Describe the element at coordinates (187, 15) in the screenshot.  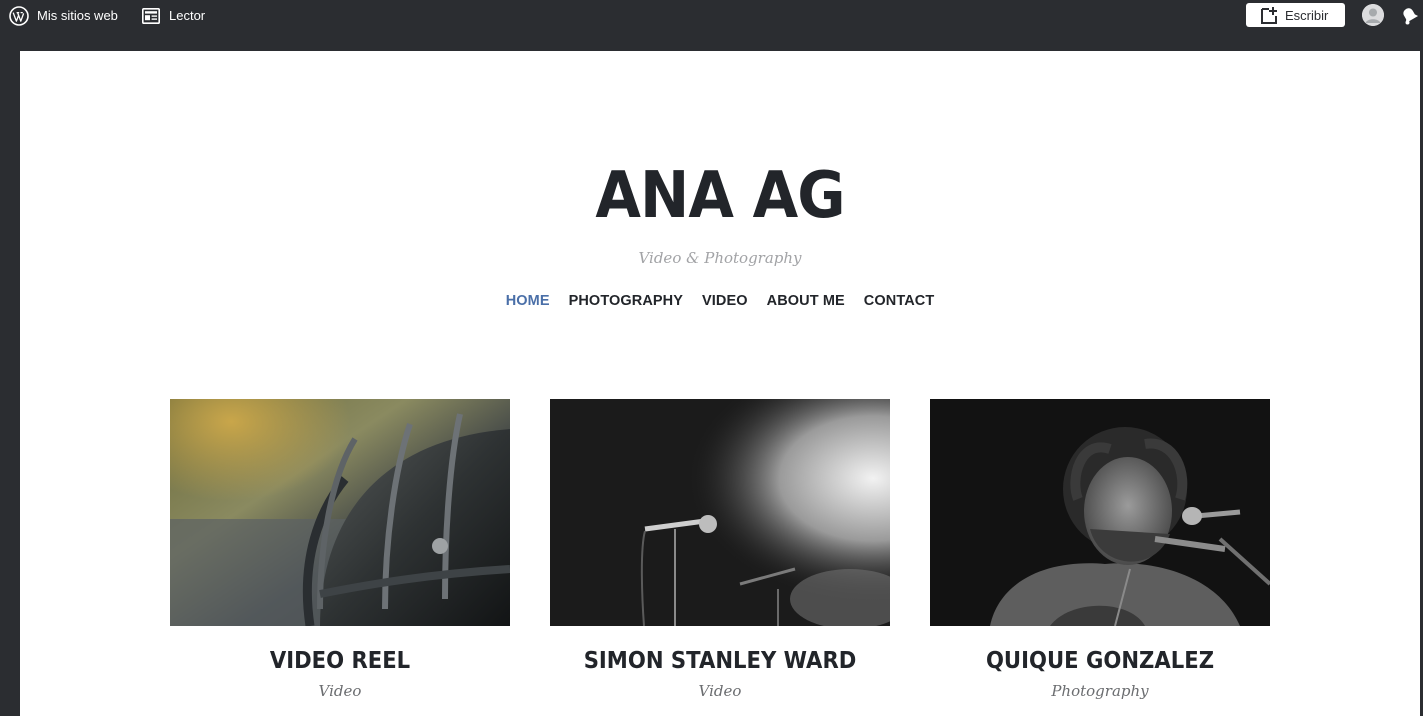
I see `reader-label: Lector` at that location.